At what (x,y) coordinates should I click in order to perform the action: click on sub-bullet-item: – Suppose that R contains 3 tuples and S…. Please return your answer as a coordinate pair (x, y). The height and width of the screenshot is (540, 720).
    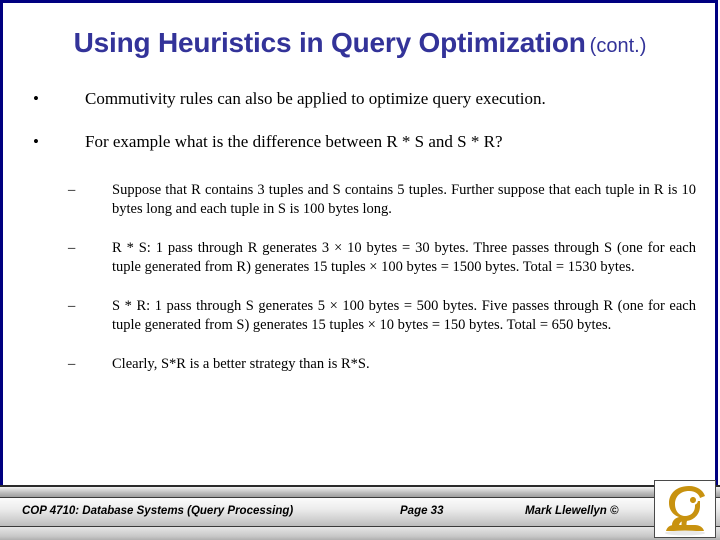
    Looking at the image, I should click on (360, 200).